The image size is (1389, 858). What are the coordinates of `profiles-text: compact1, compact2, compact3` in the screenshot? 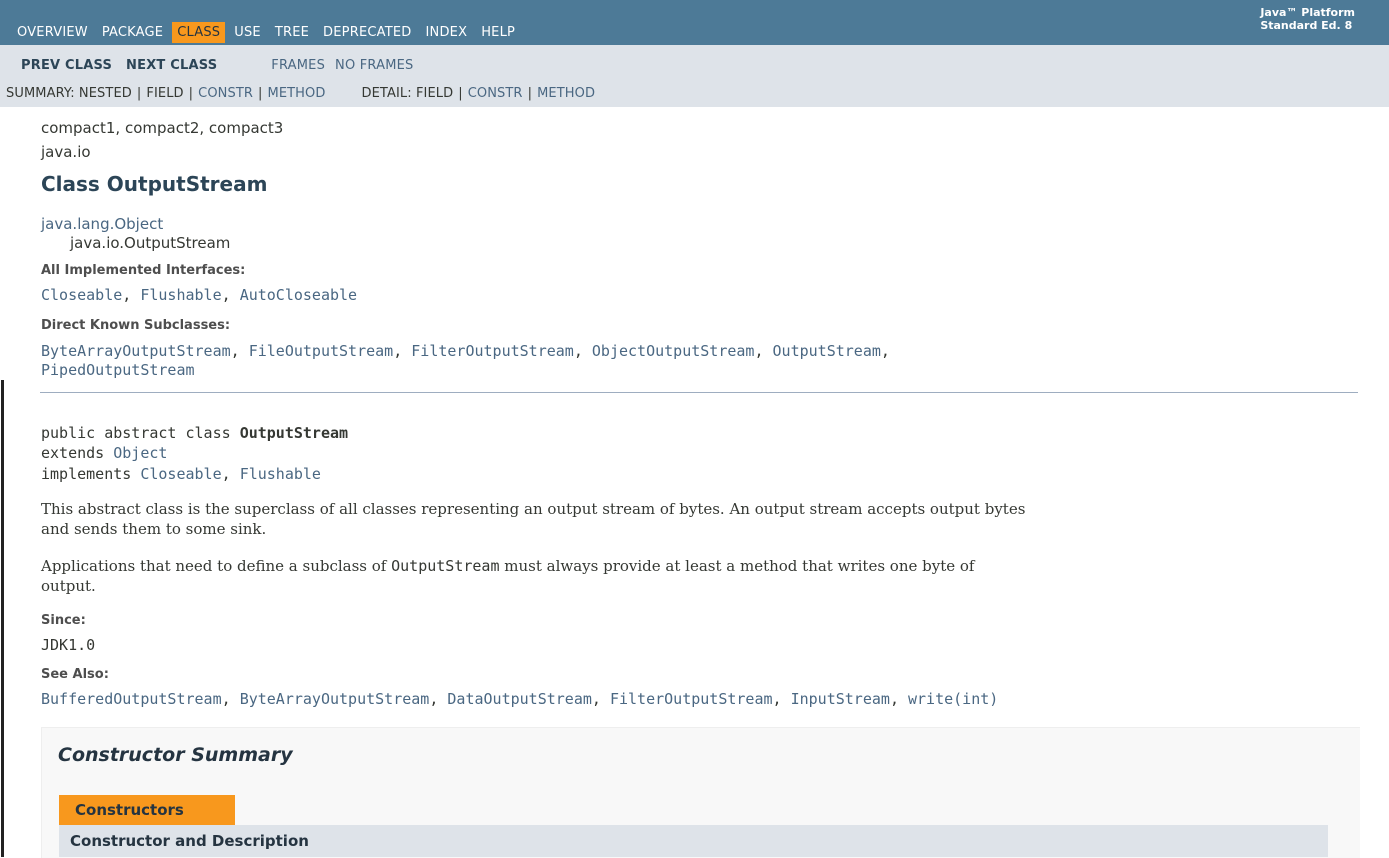 It's located at (162, 128).